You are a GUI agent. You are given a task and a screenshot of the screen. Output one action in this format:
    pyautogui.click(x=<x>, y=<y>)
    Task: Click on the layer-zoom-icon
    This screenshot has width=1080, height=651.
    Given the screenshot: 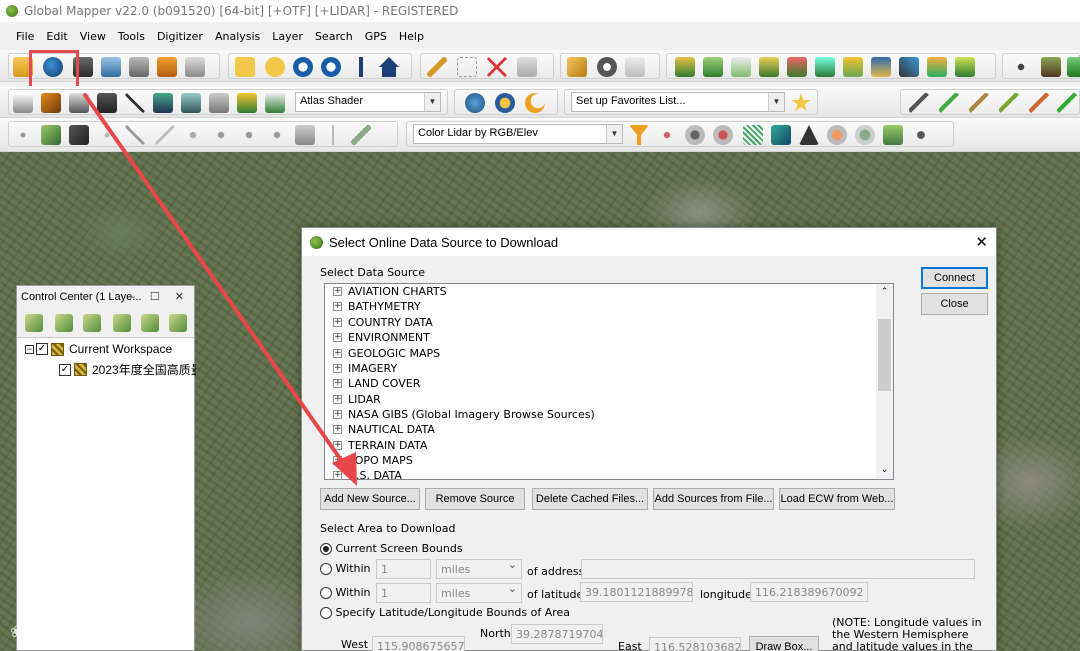 What is the action you would take?
    pyautogui.click(x=150, y=323)
    